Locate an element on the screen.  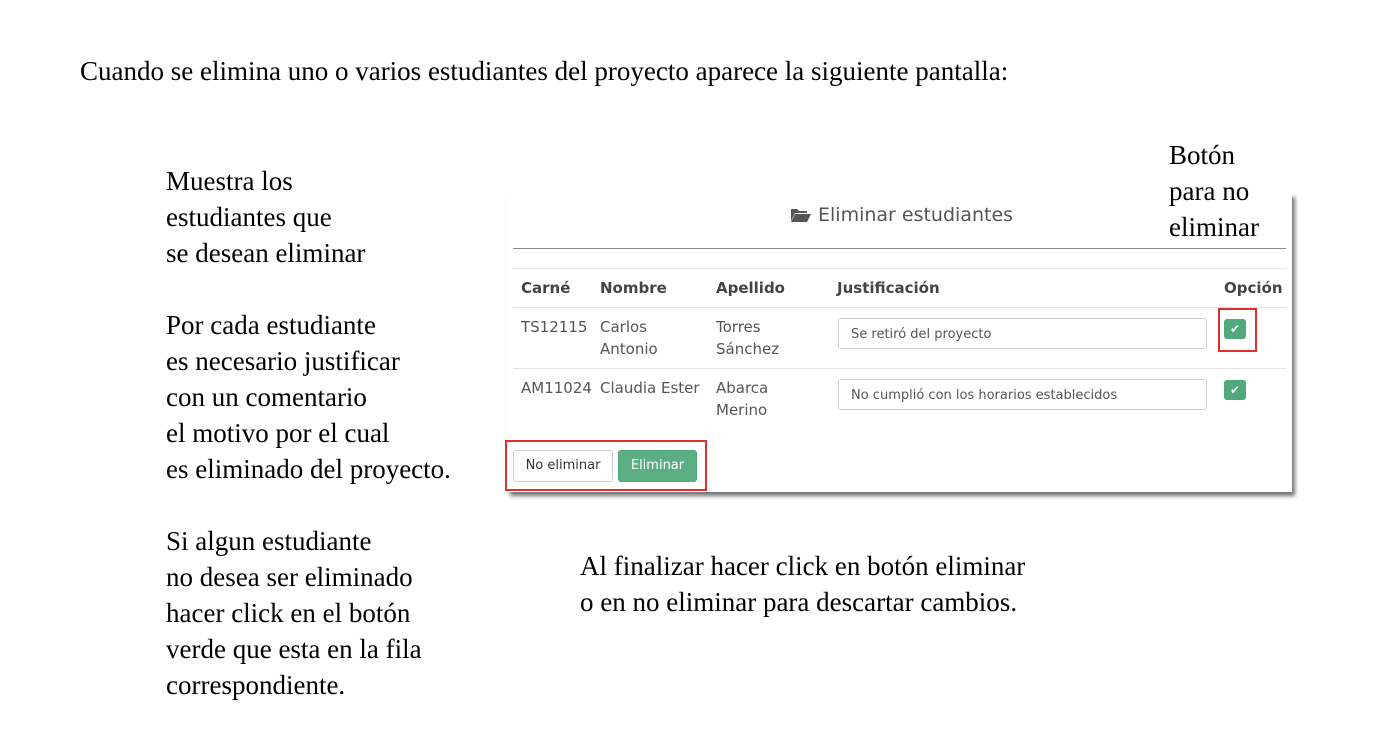
note-line: Por cada estudiante is located at coordinates (271, 325).